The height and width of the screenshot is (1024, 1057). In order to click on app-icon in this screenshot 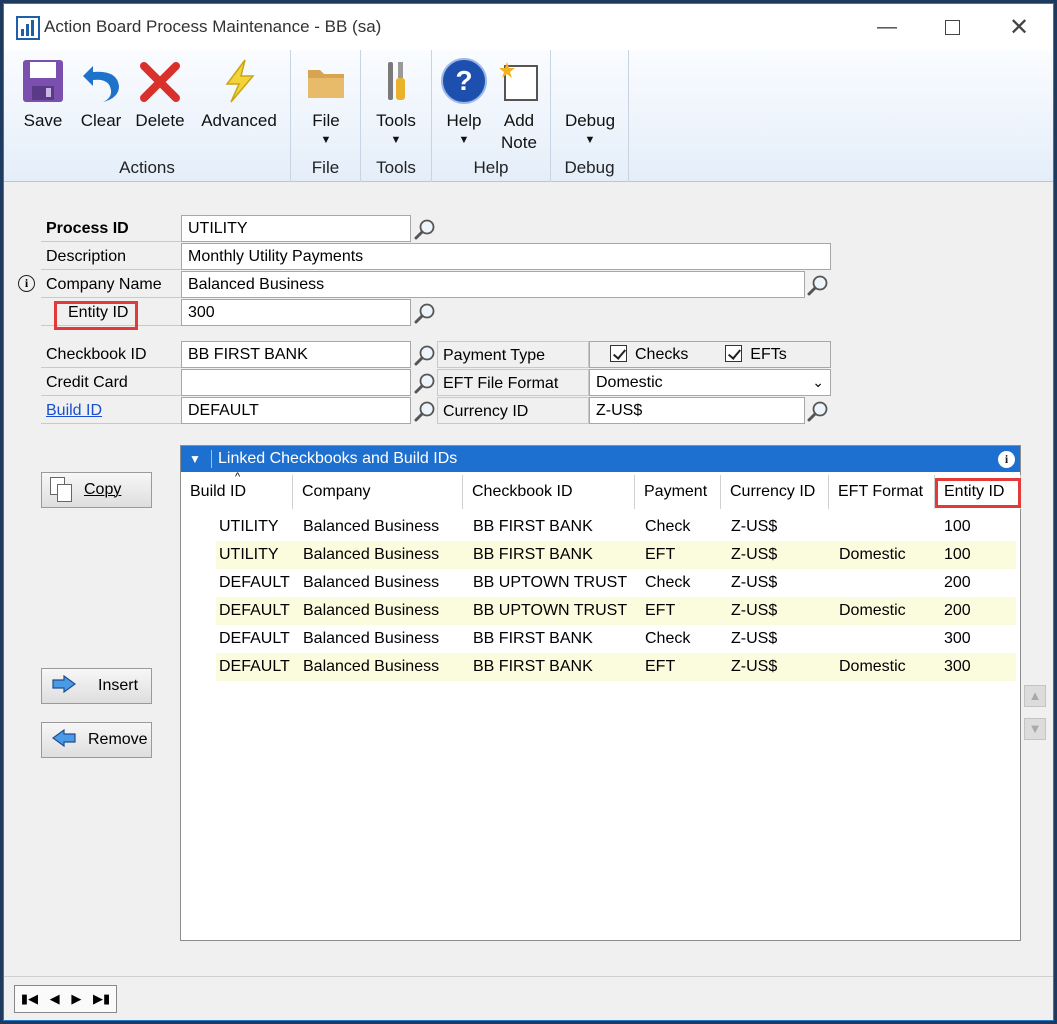, I will do `click(28, 28)`.